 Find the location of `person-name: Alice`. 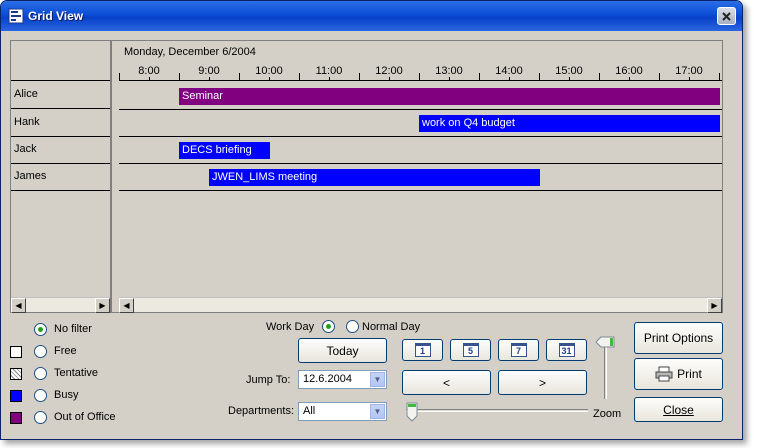

person-name: Alice is located at coordinates (26, 94).